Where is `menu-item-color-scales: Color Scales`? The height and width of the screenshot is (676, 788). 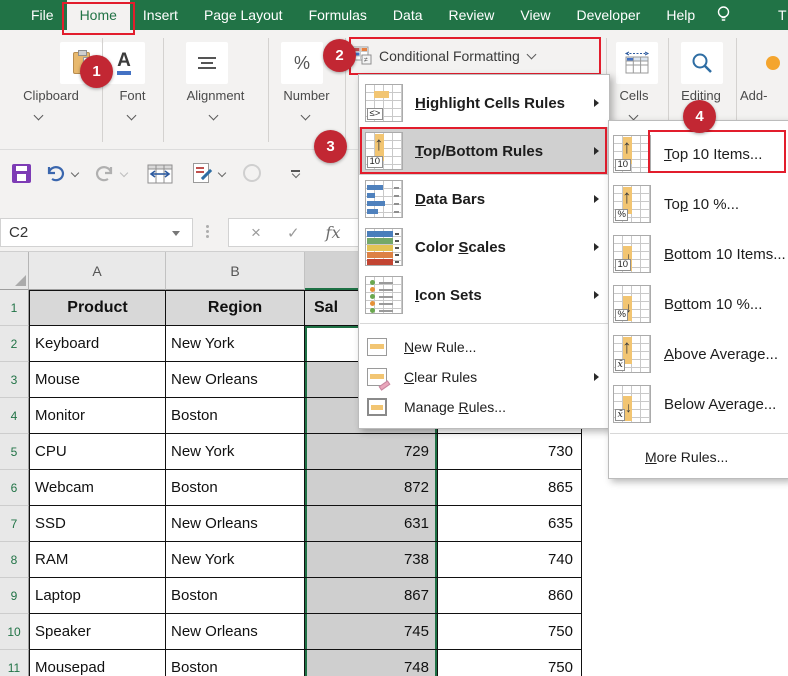
menu-item-color-scales: Color Scales is located at coordinates (484, 247).